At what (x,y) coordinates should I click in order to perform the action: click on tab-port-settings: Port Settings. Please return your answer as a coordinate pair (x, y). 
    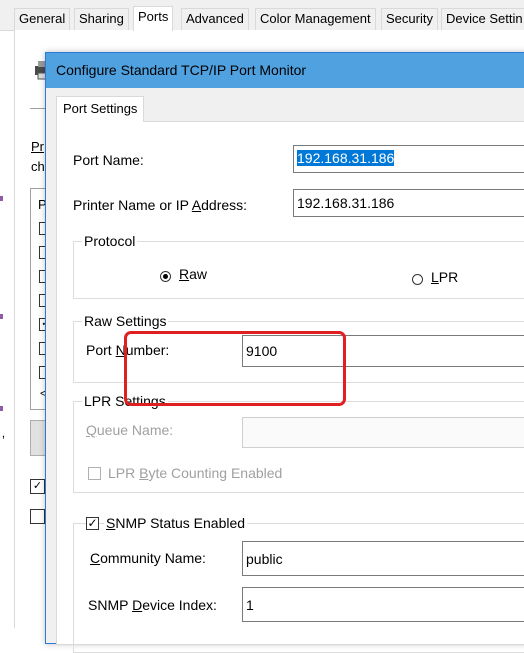
    Looking at the image, I should click on (100, 109).